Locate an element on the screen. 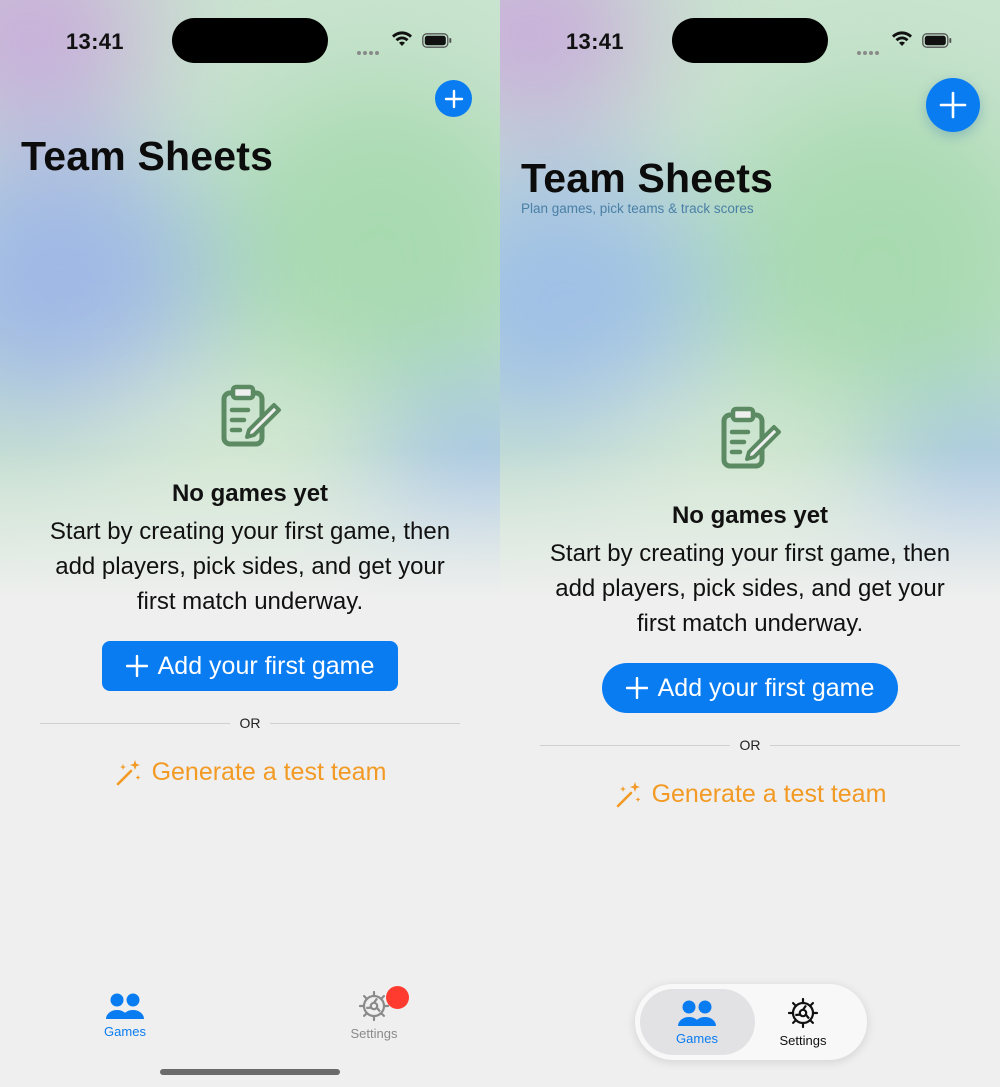  tab-settings: Settings is located at coordinates (803, 1022).